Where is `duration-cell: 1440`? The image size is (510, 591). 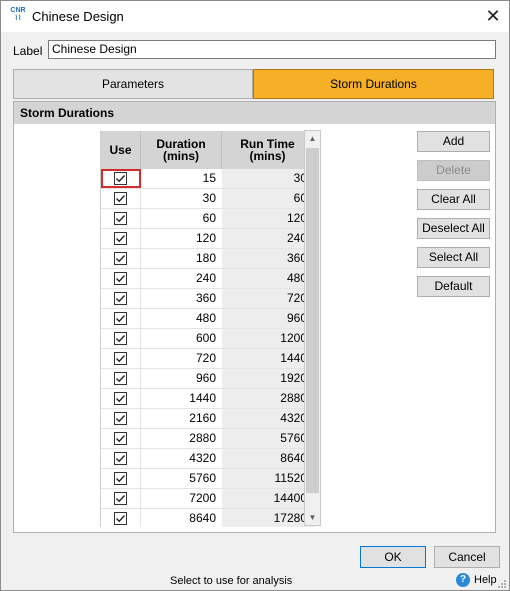 duration-cell: 1440 is located at coordinates (181, 398).